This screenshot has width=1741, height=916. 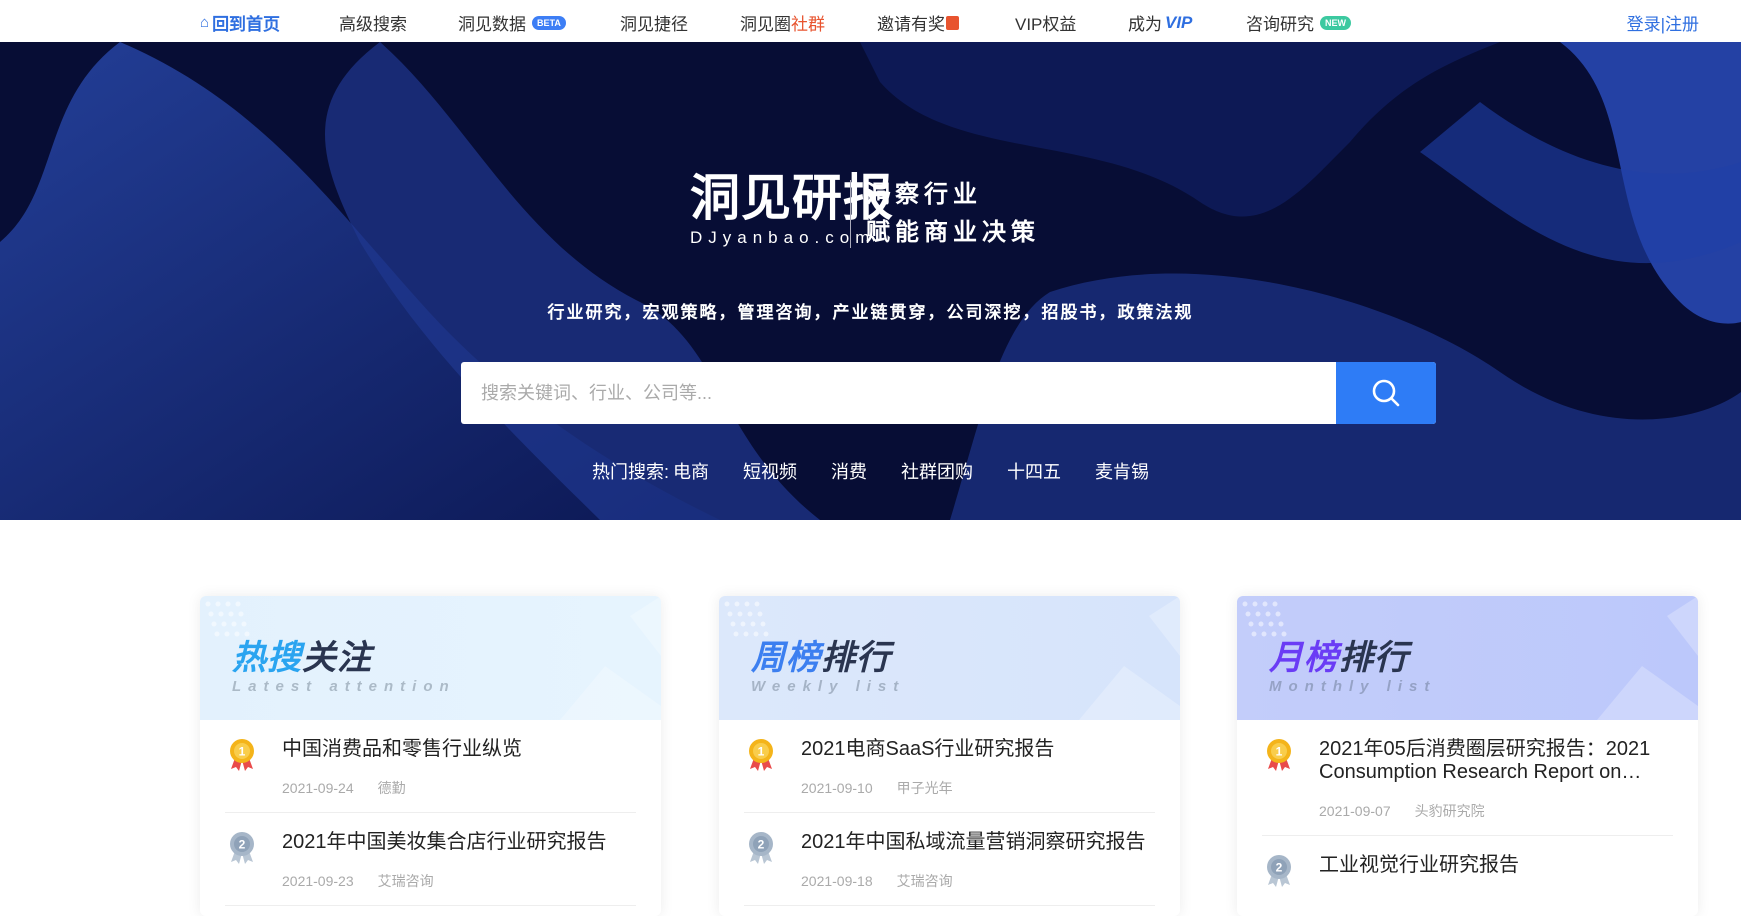 What do you see at coordinates (549, 22) in the screenshot?
I see `beta-badge: BETA` at bounding box center [549, 22].